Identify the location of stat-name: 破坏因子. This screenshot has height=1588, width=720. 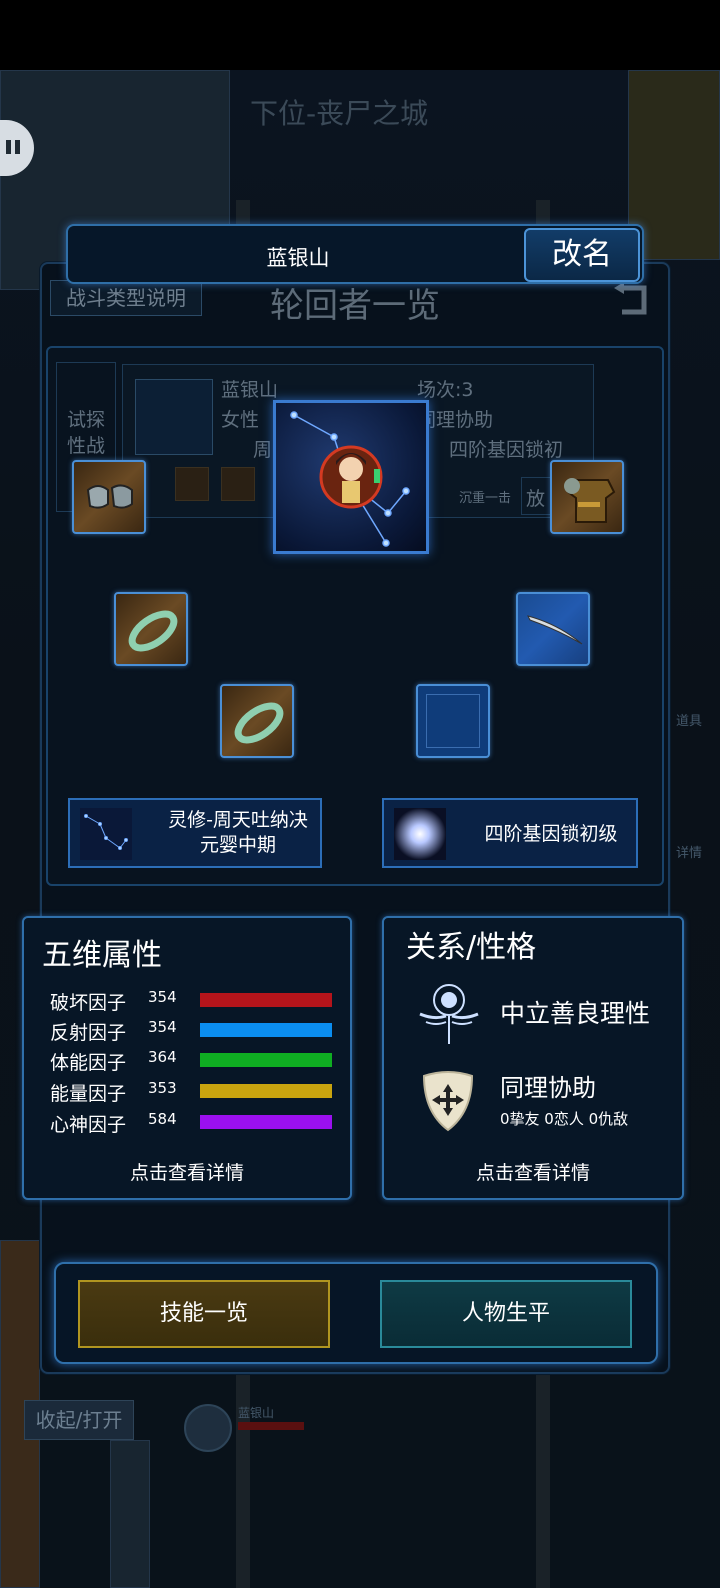
(88, 1003).